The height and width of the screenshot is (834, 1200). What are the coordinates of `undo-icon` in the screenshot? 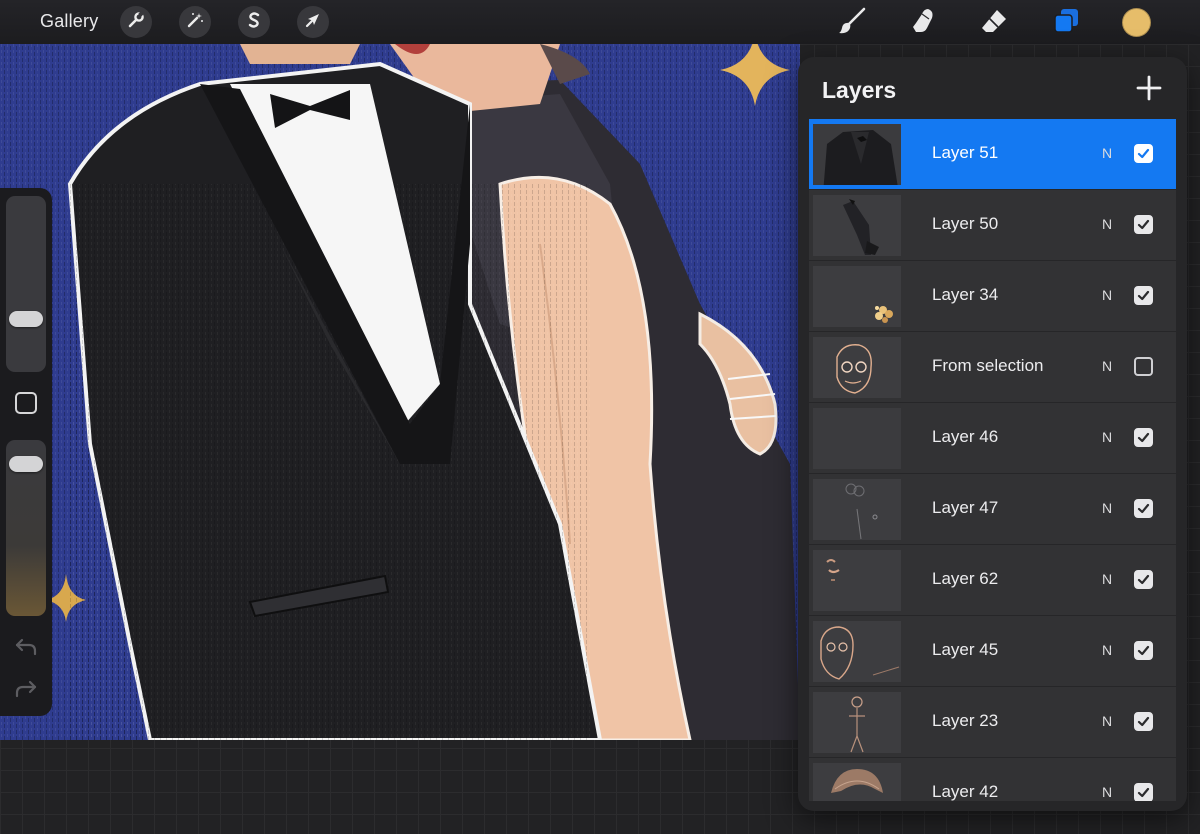 It's located at (26, 647).